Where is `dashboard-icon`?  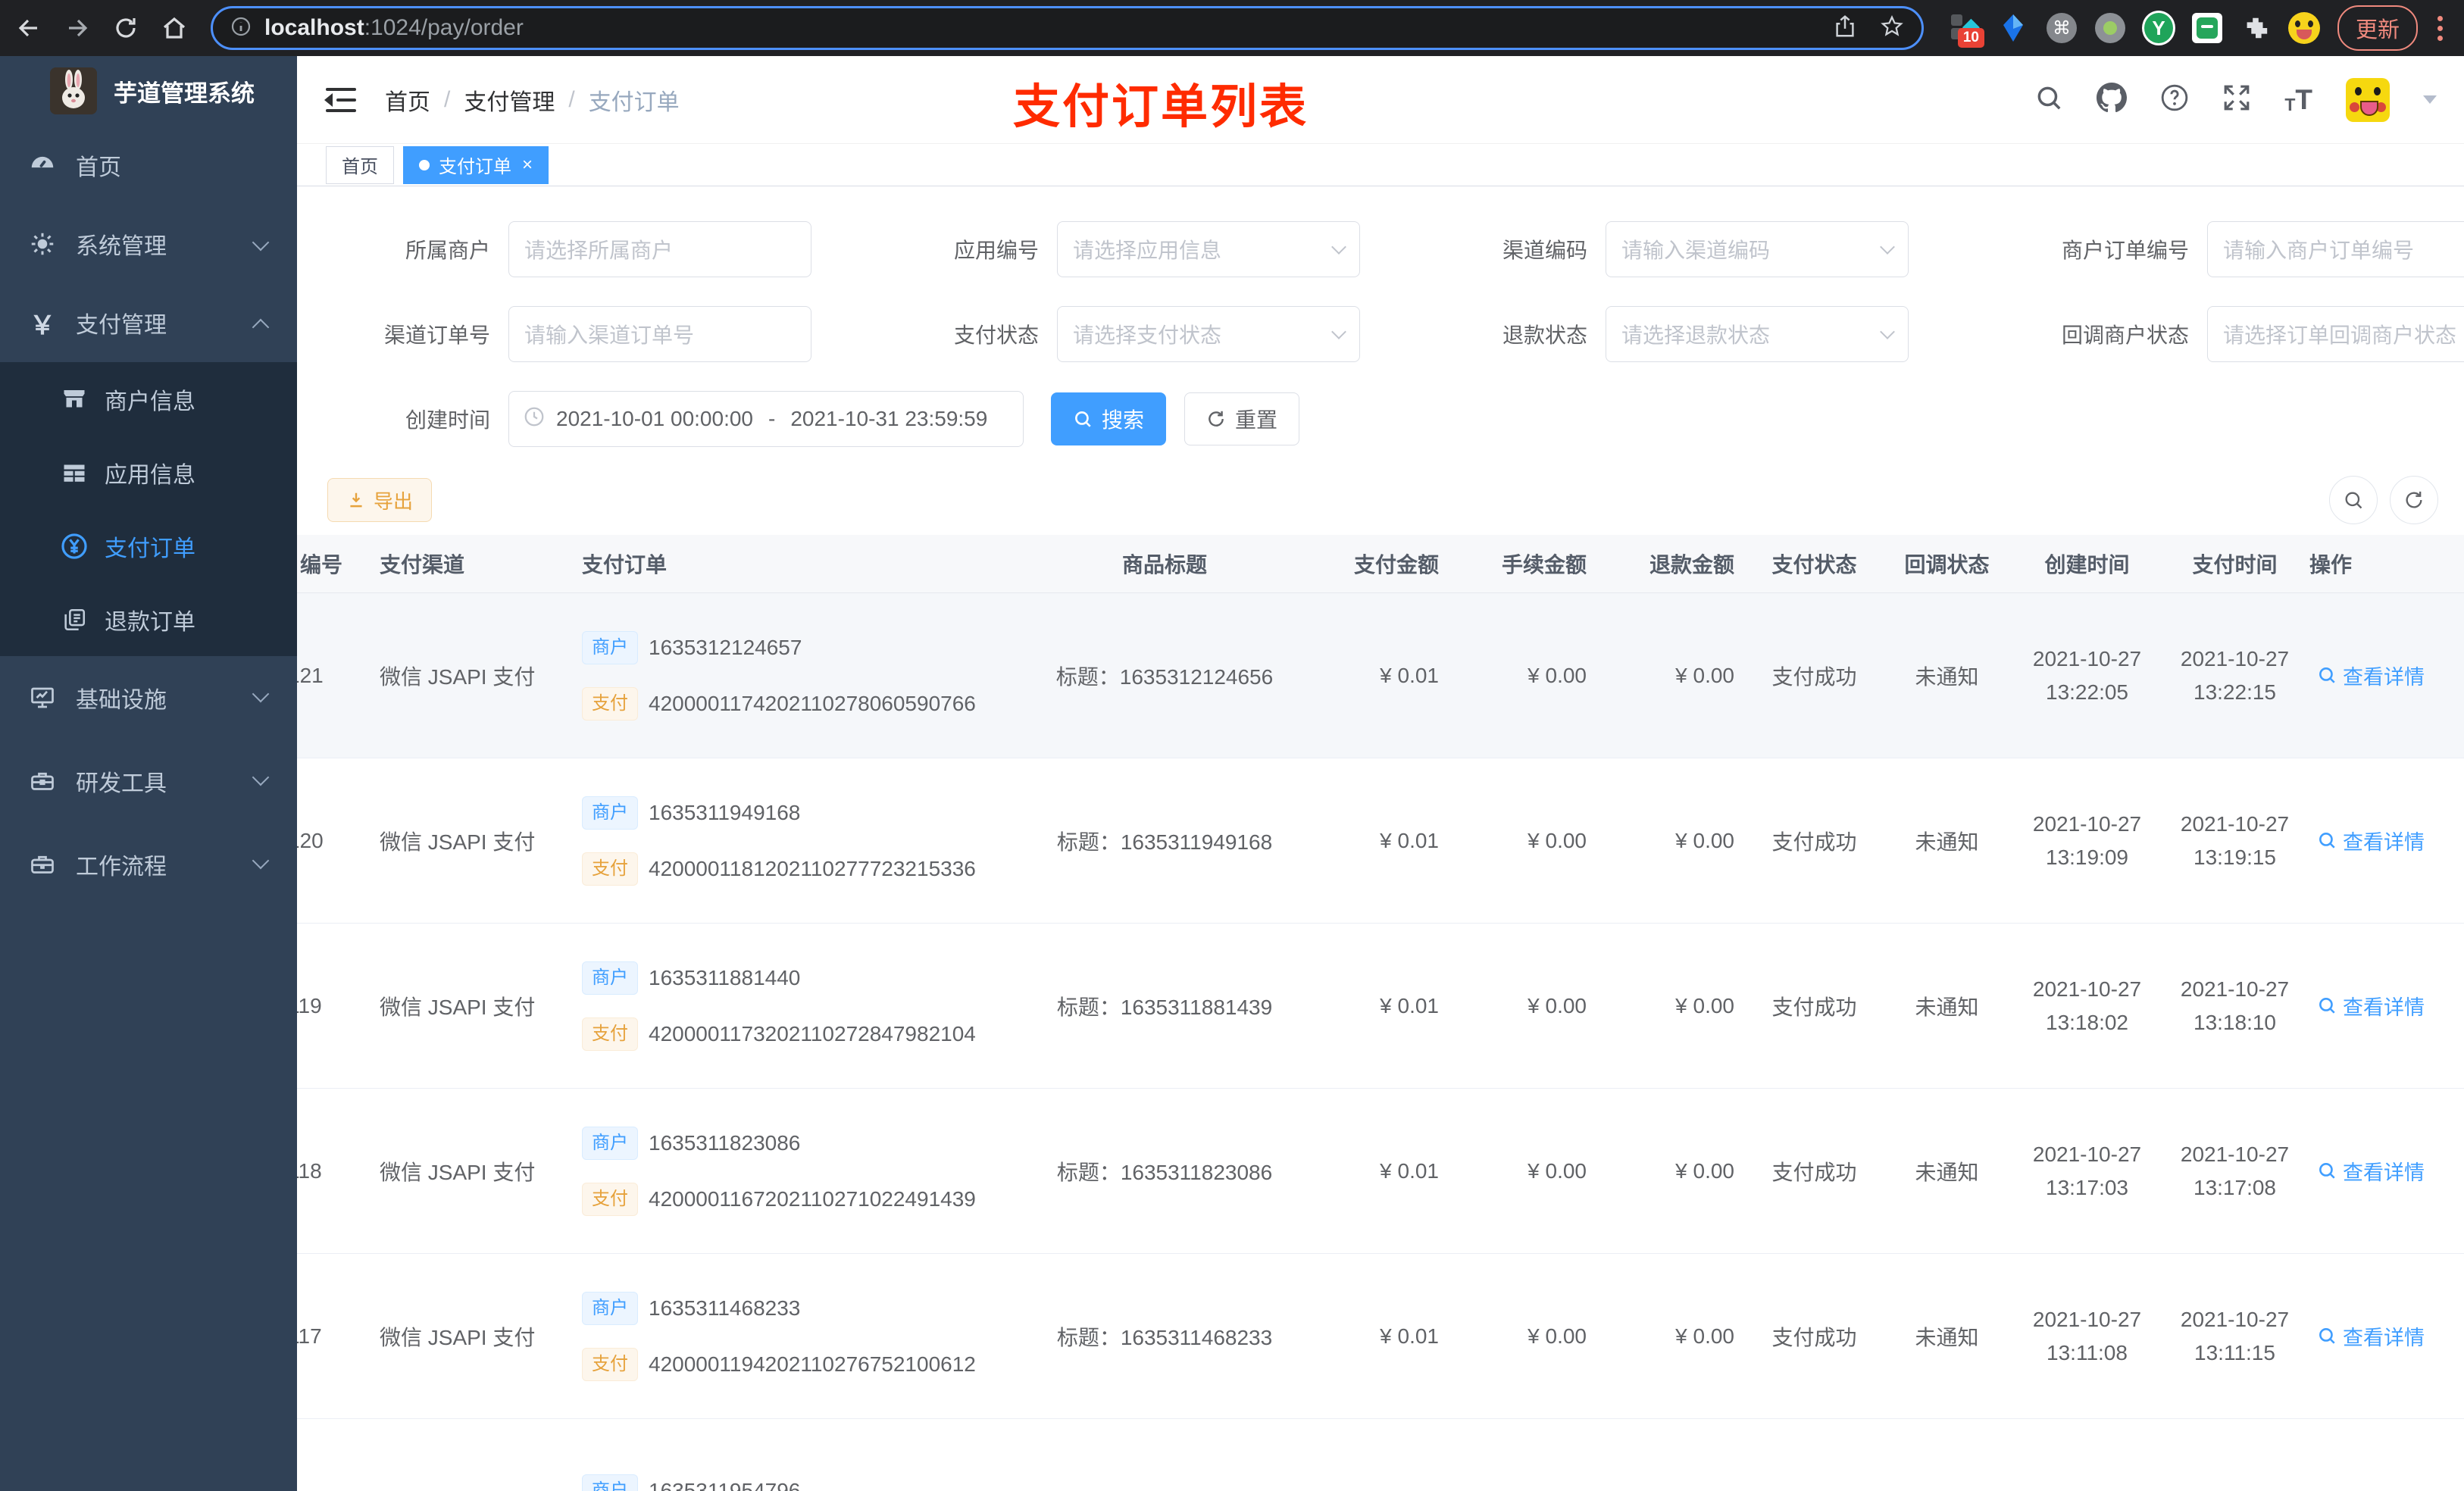 dashboard-icon is located at coordinates (42, 165).